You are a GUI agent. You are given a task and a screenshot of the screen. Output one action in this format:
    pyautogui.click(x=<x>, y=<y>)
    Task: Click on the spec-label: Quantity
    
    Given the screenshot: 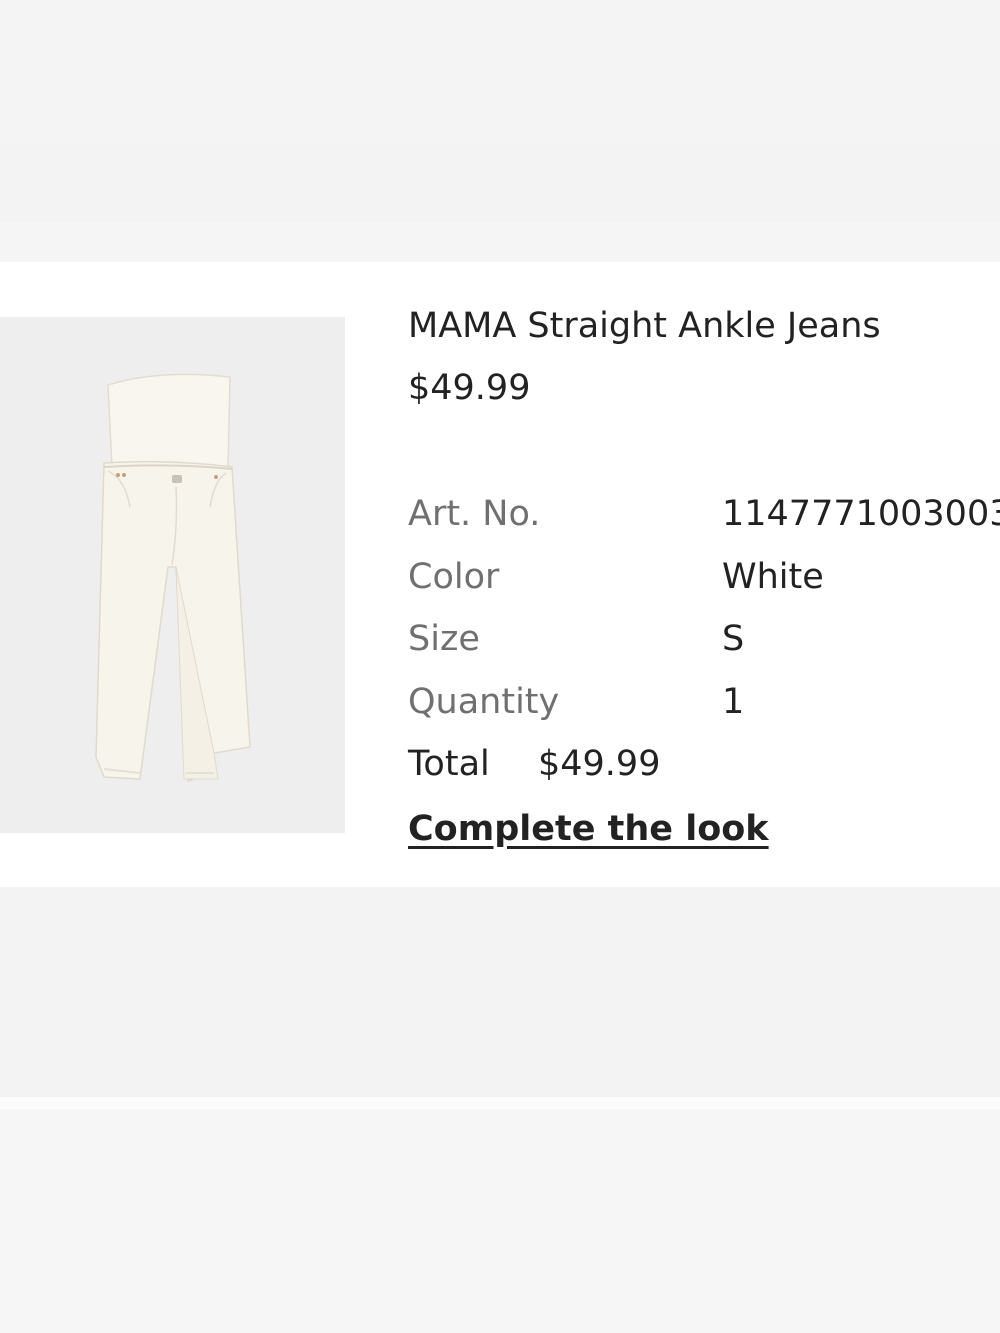 What is the action you would take?
    pyautogui.click(x=484, y=701)
    